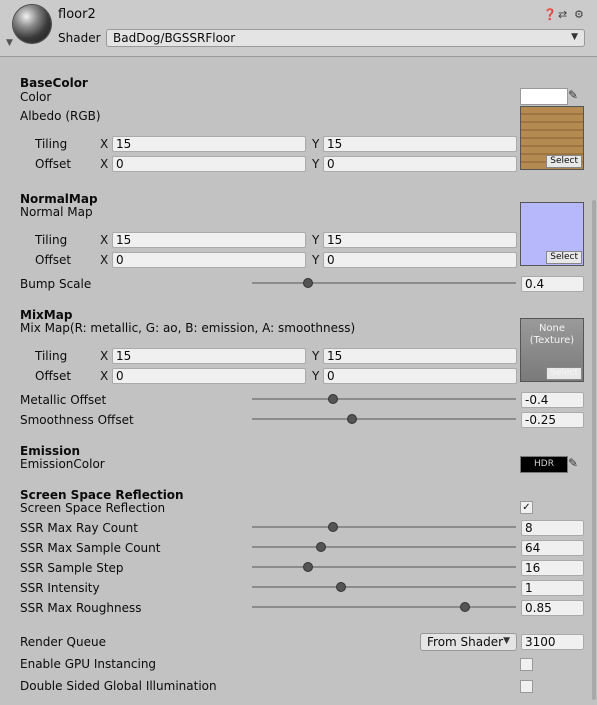  What do you see at coordinates (552, 642) in the screenshot?
I see `render-queue-field: 3100` at bounding box center [552, 642].